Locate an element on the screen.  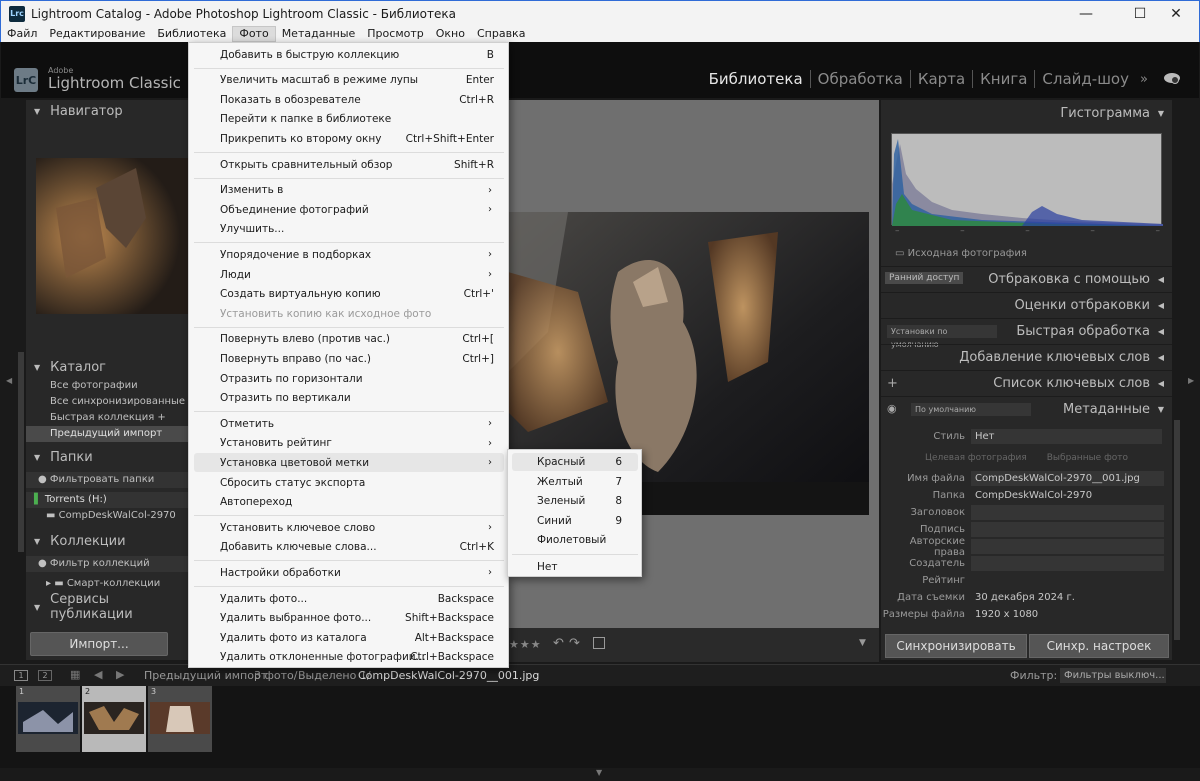
volume-item: ▌ Torrents (H:) is located at coordinates (107, 500).